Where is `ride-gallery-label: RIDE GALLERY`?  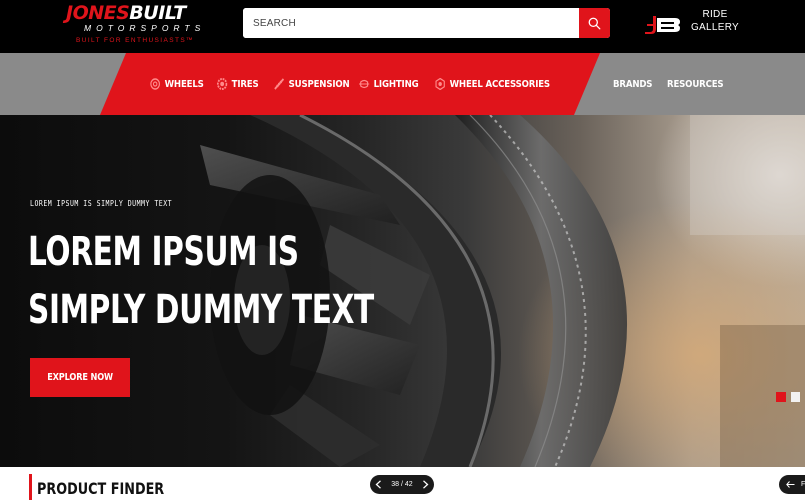 ride-gallery-label: RIDE GALLERY is located at coordinates (715, 21).